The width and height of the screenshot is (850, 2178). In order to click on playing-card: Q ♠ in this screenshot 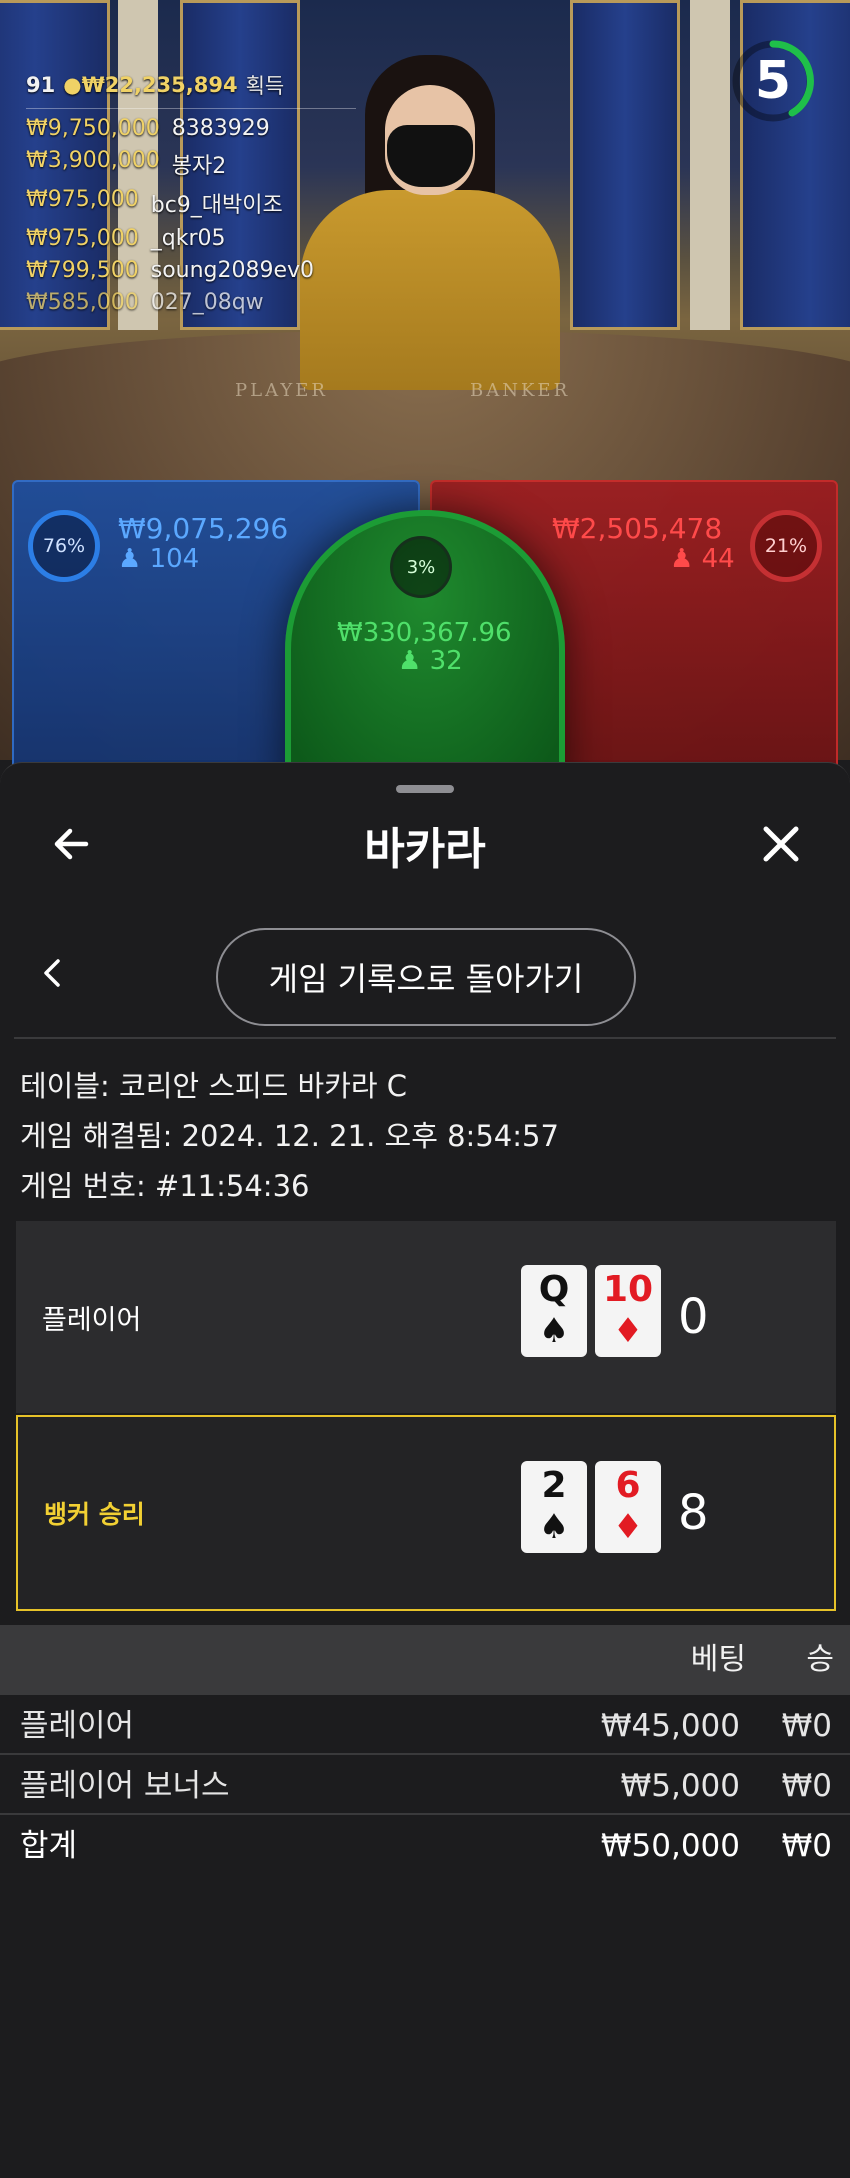, I will do `click(554, 1311)`.